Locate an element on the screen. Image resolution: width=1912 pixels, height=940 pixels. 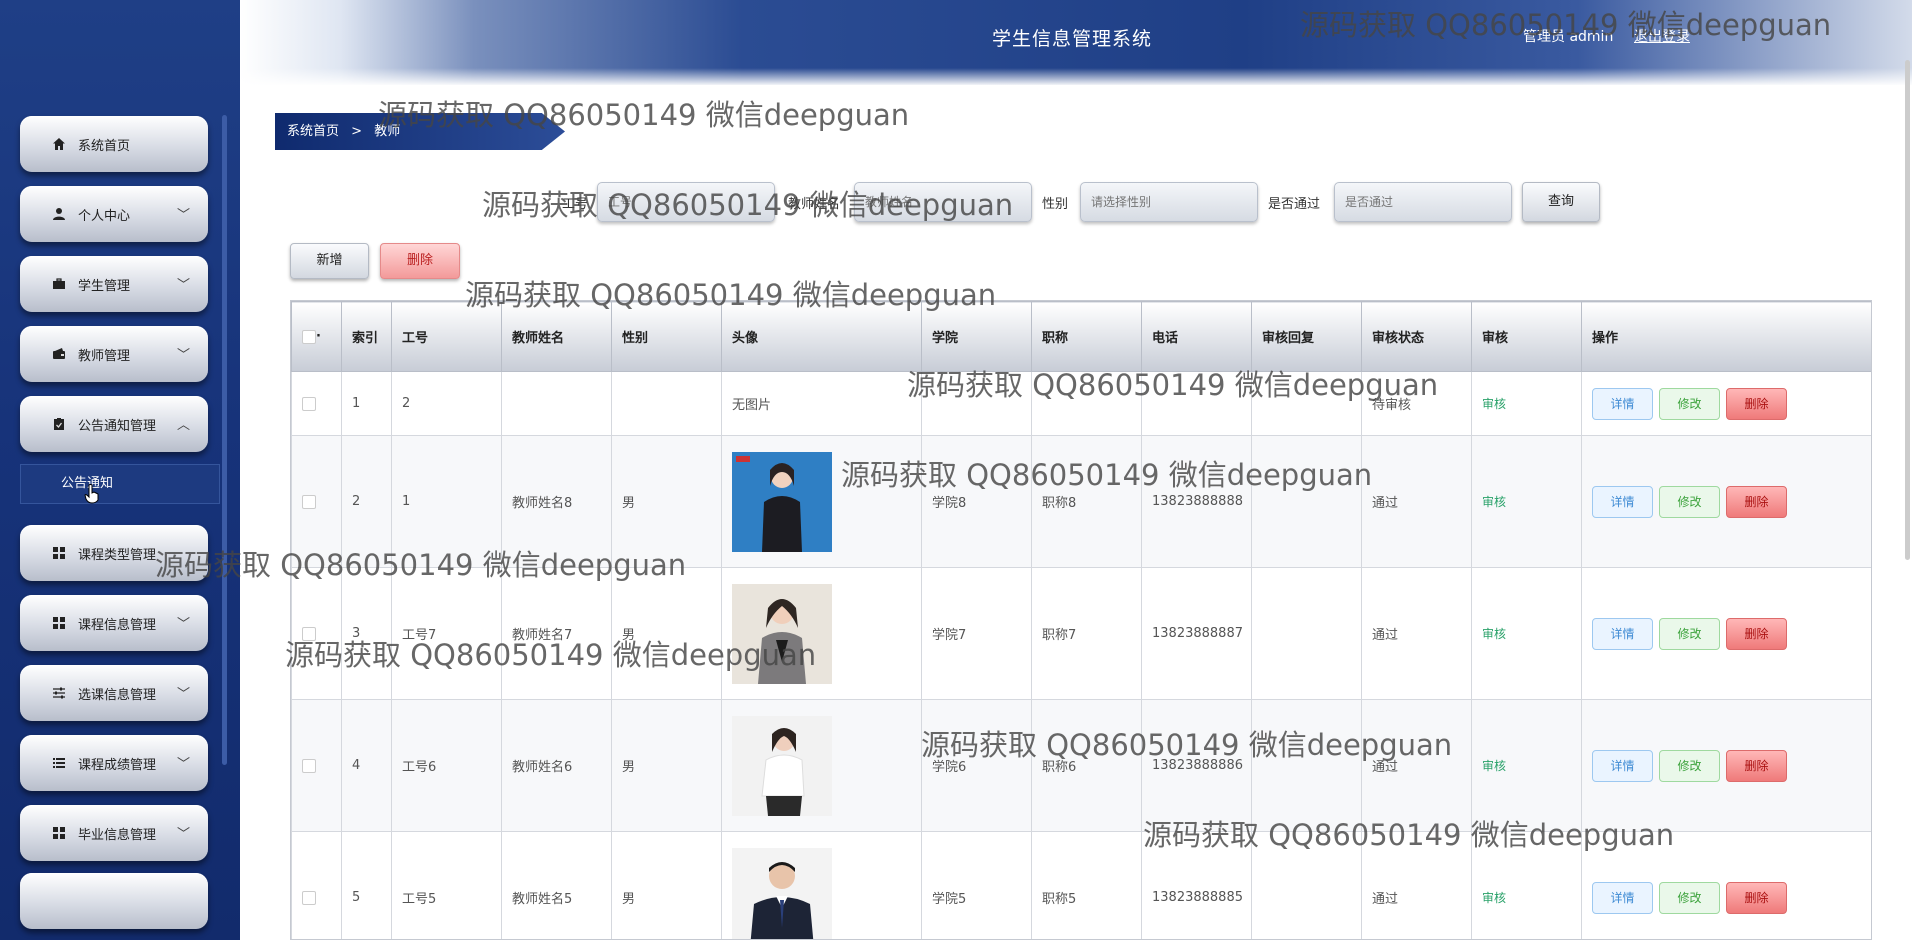
current-user: 管理员 admin is located at coordinates (1568, 37).